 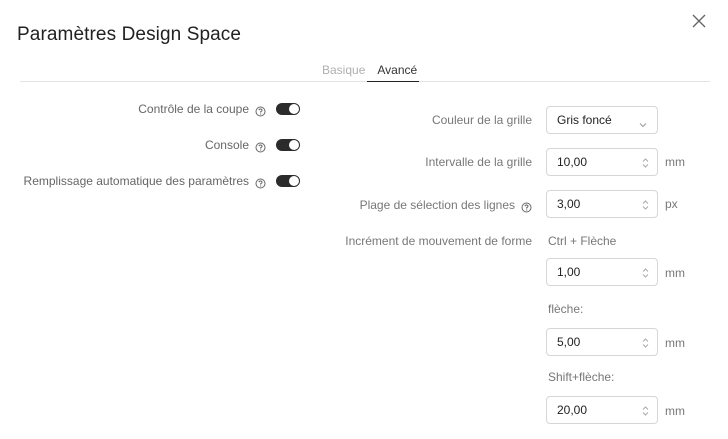 I want to click on cut-control-label: Contrôle de la coupe, so click(x=193, y=109).